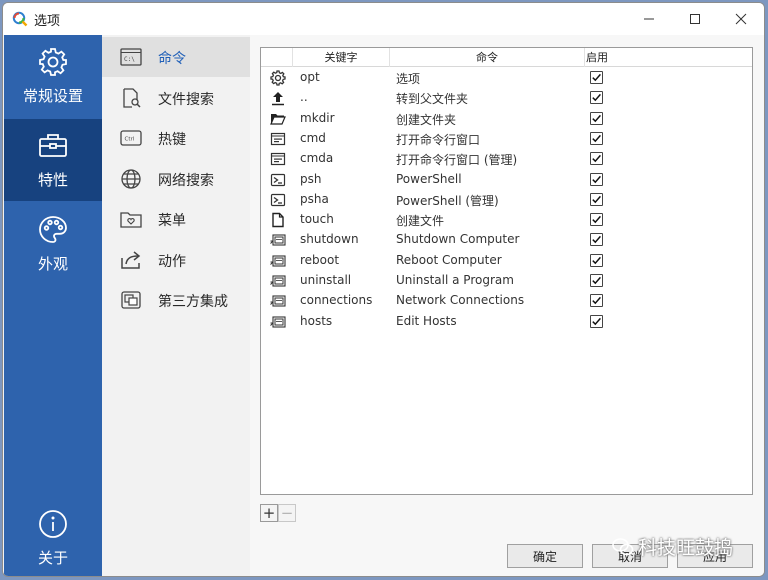 The image size is (768, 580). What do you see at coordinates (317, 219) in the screenshot?
I see `row-keyword: touch` at bounding box center [317, 219].